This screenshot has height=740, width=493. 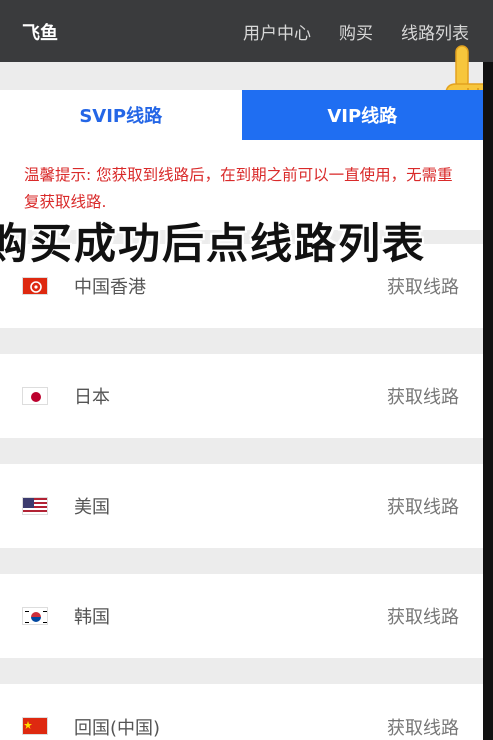 What do you see at coordinates (110, 287) in the screenshot?
I see `country-label: 中国香港` at bounding box center [110, 287].